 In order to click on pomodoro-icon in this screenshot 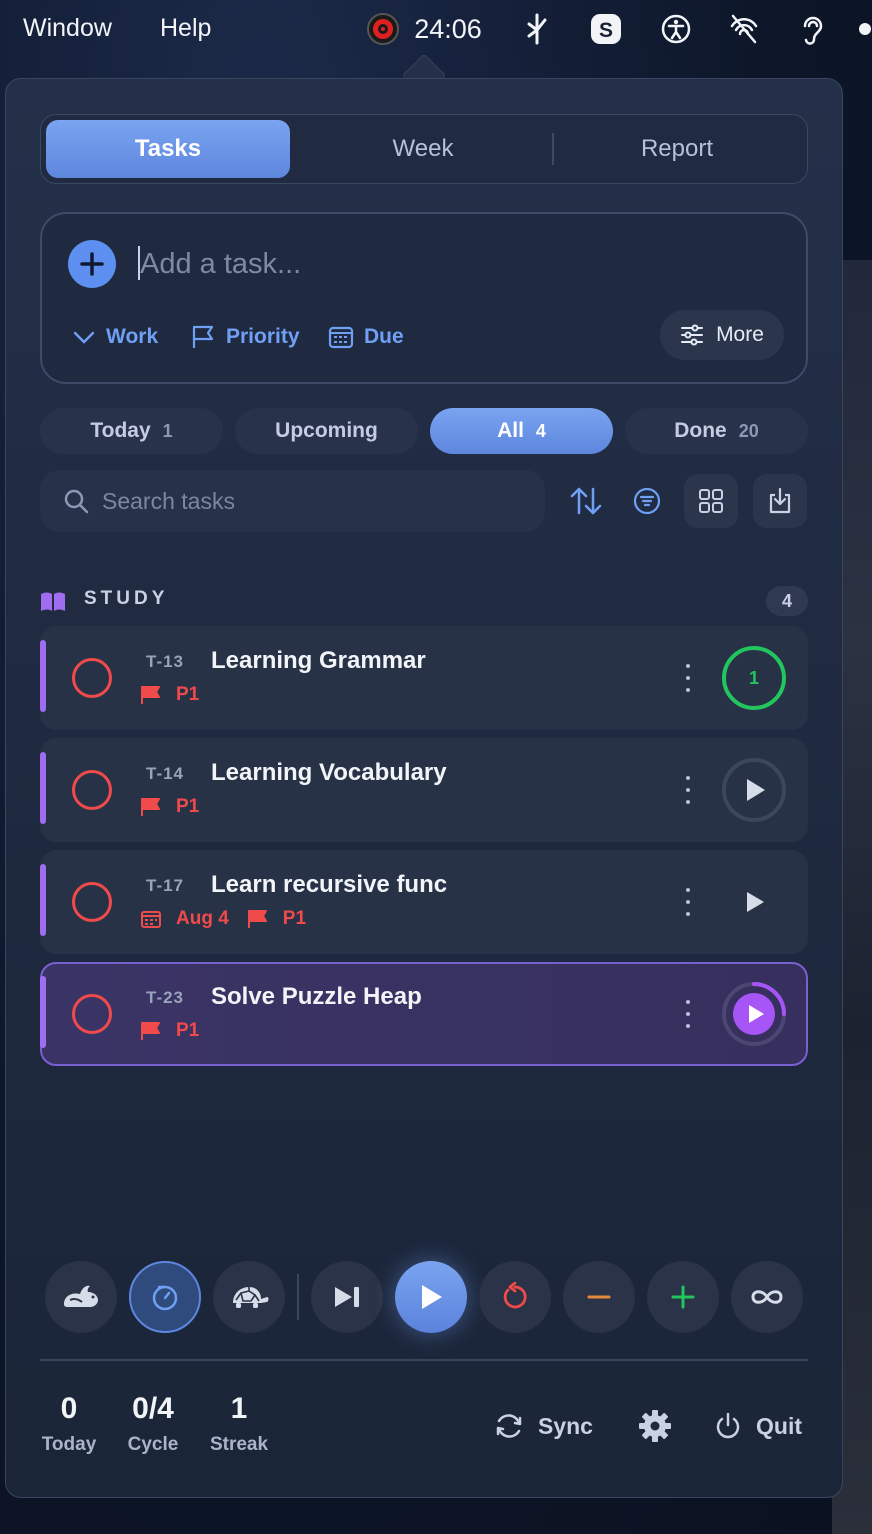, I will do `click(383, 29)`.